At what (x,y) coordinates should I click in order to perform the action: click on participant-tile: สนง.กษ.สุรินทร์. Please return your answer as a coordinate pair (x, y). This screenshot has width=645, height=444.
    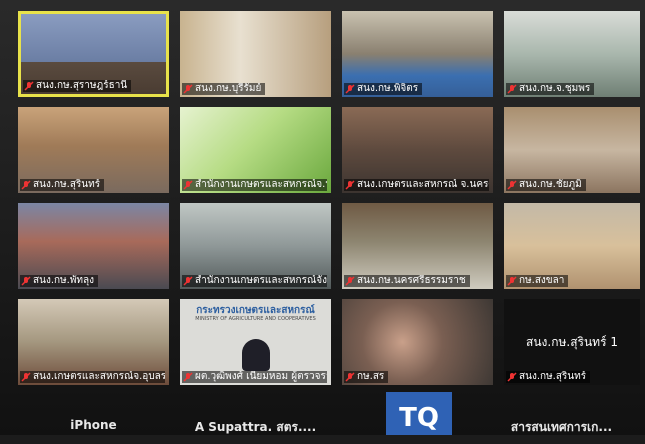
    Looking at the image, I should click on (93, 150).